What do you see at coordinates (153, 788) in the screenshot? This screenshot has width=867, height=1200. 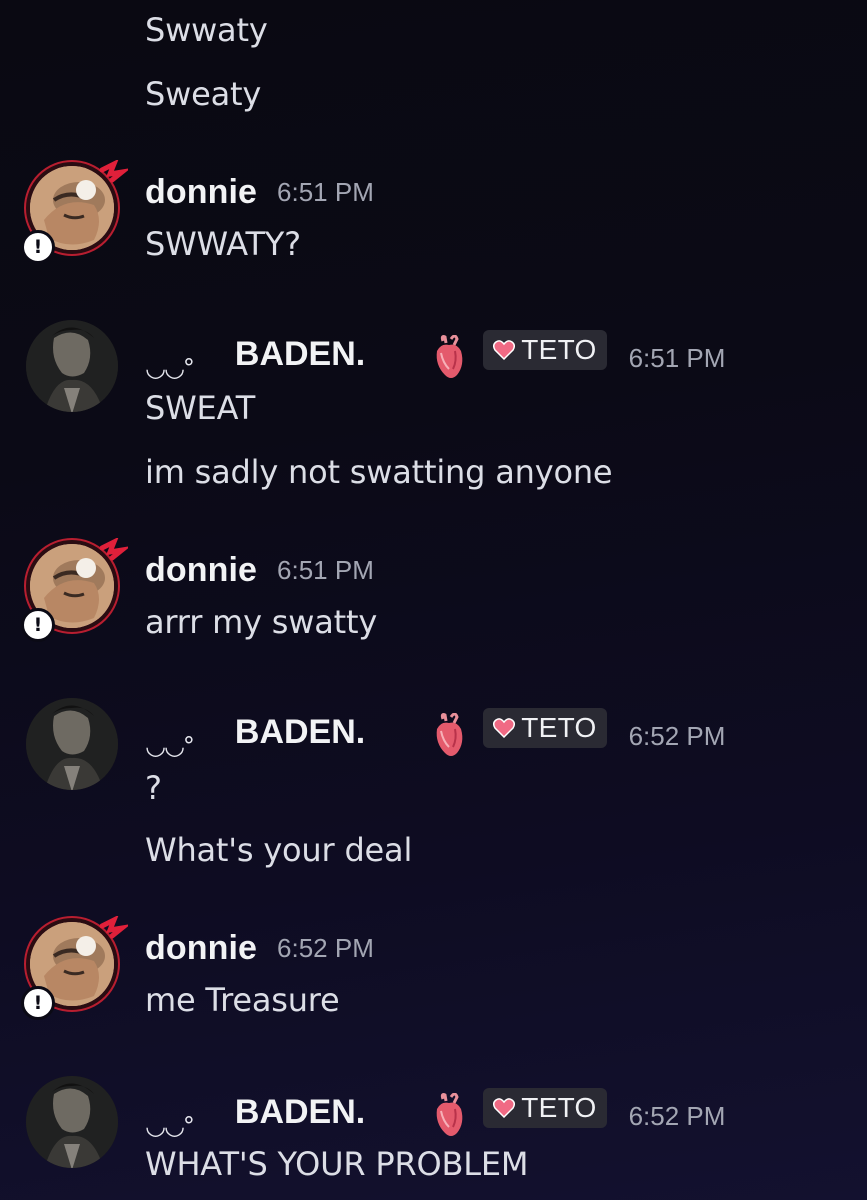 I see `message-line: ?` at bounding box center [153, 788].